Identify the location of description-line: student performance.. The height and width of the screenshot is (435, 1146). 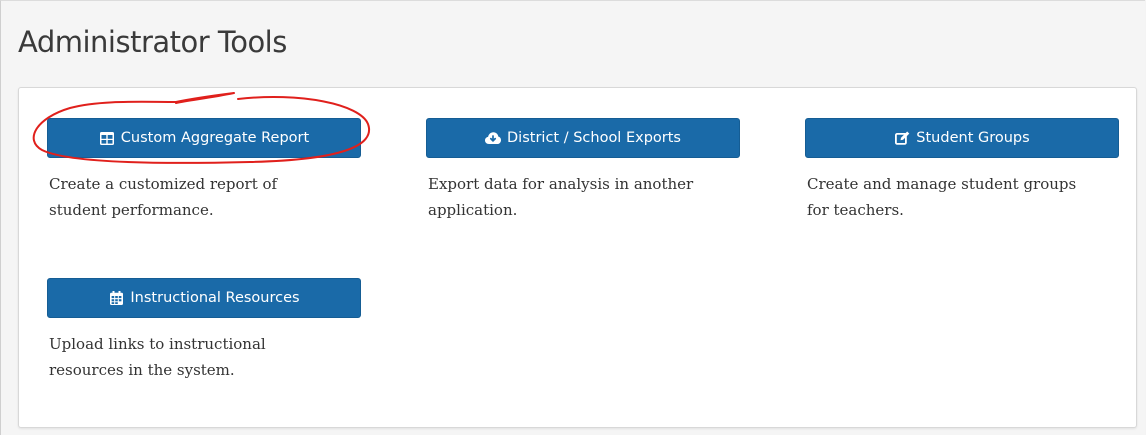
(131, 210).